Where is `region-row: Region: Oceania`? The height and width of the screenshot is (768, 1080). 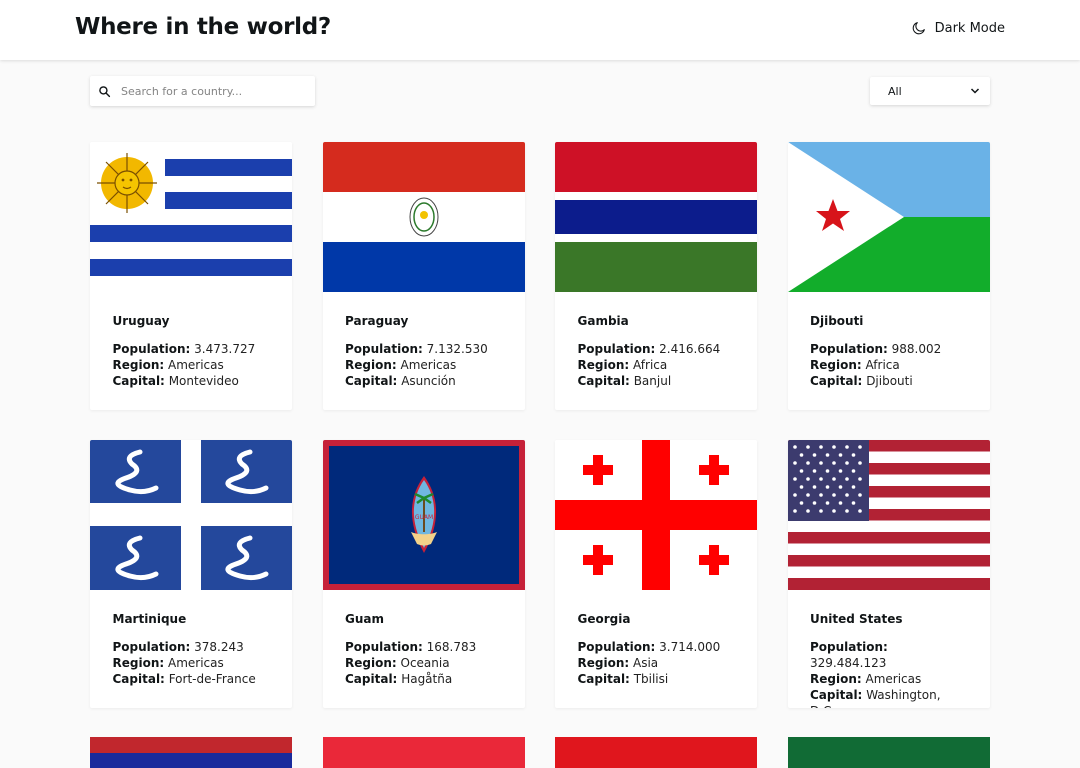
region-row: Region: Oceania is located at coordinates (397, 663).